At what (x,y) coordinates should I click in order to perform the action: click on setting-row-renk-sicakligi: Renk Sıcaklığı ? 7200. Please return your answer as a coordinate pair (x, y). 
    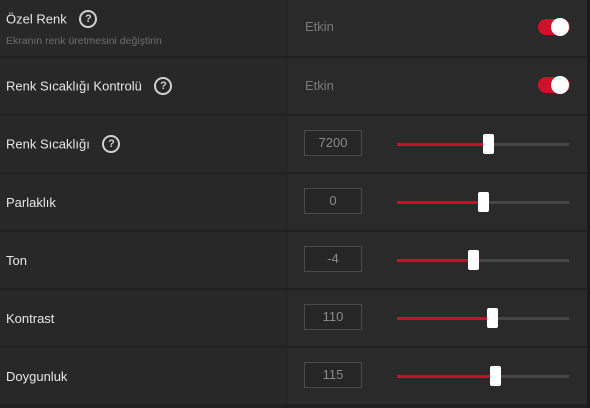
    Looking at the image, I should click on (293, 144).